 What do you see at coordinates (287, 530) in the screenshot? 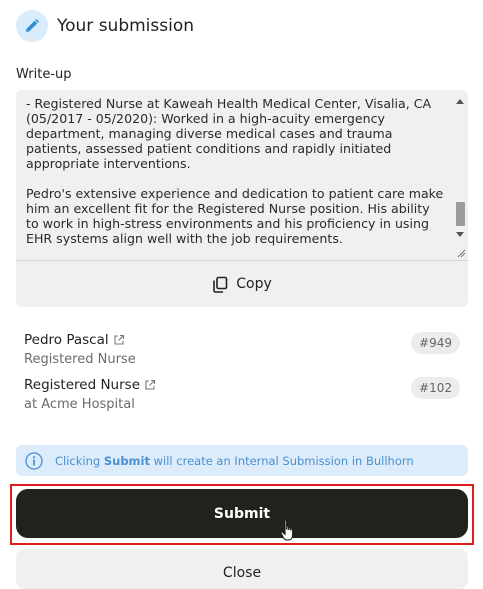
I see `hand-cursor-icon` at bounding box center [287, 530].